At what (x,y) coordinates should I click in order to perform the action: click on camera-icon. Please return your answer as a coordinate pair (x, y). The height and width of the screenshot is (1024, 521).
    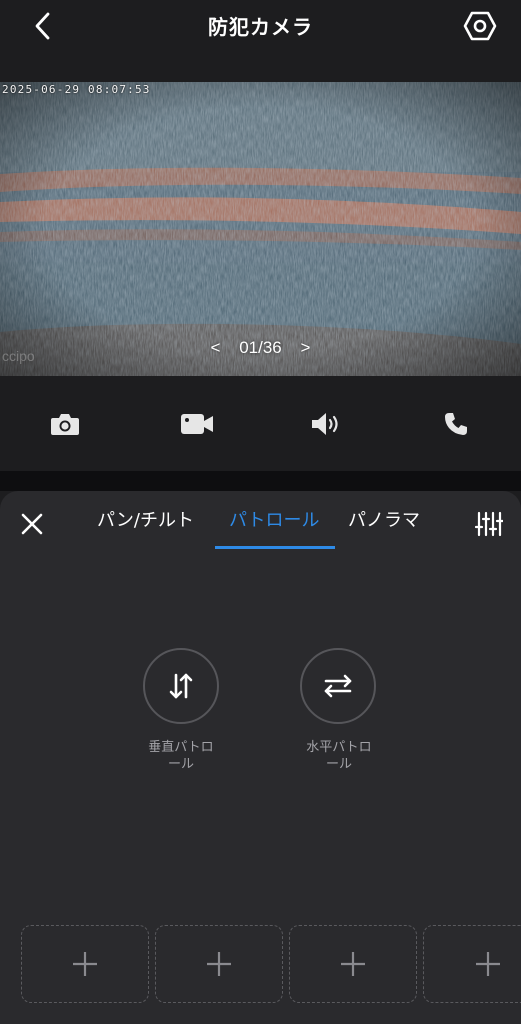
    Looking at the image, I should click on (65, 424).